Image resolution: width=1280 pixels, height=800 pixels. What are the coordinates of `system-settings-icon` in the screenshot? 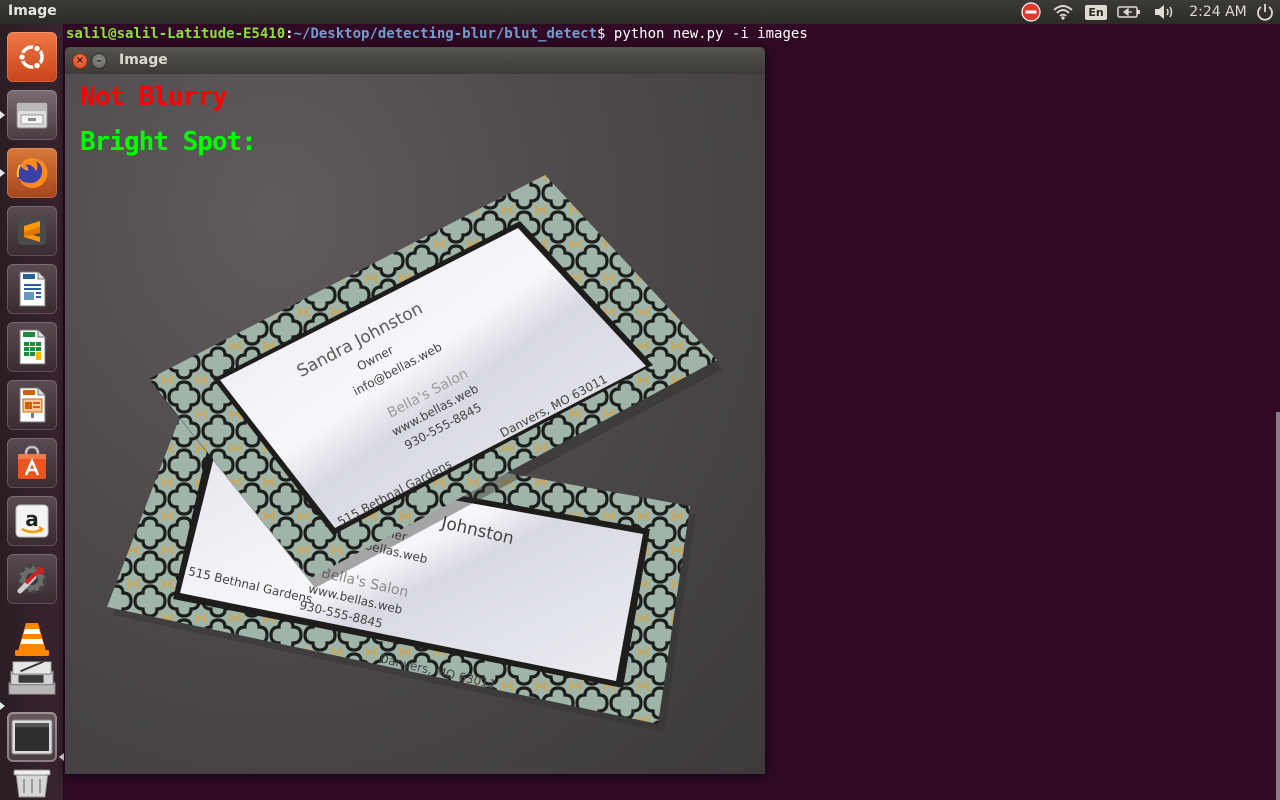 It's located at (32, 579).